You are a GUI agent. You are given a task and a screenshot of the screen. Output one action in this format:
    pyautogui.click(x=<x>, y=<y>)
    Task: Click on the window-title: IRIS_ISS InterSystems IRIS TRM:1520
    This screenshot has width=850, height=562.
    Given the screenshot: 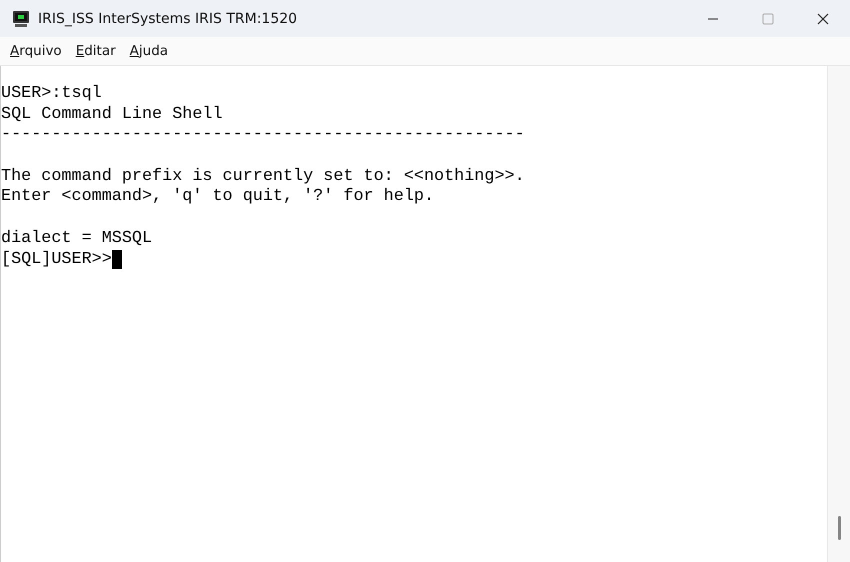 What is the action you would take?
    pyautogui.click(x=168, y=18)
    